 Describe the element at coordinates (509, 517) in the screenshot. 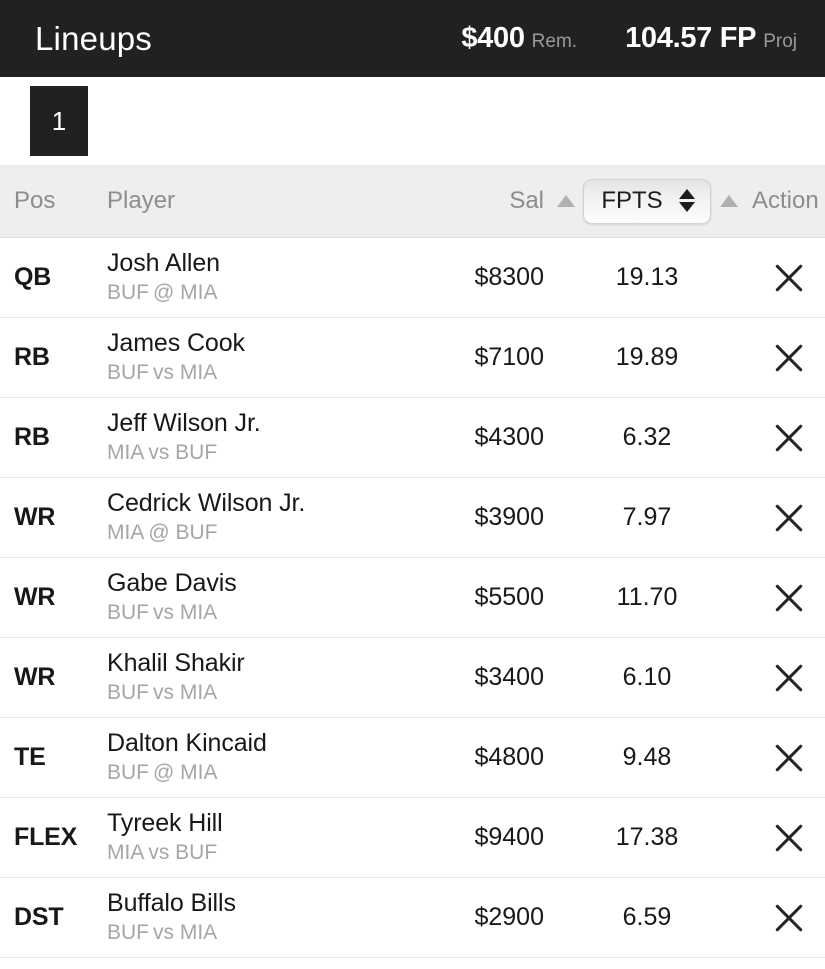

I see `player-salary: $3900` at that location.